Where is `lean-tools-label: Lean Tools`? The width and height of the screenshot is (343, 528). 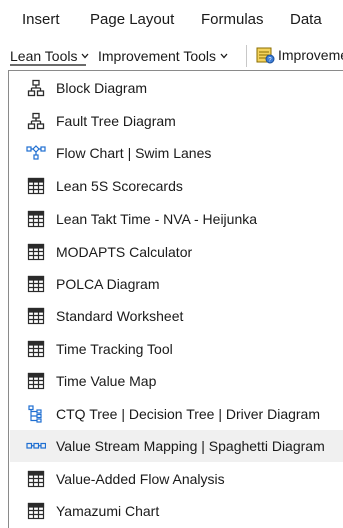
lean-tools-label: Lean Tools is located at coordinates (44, 56).